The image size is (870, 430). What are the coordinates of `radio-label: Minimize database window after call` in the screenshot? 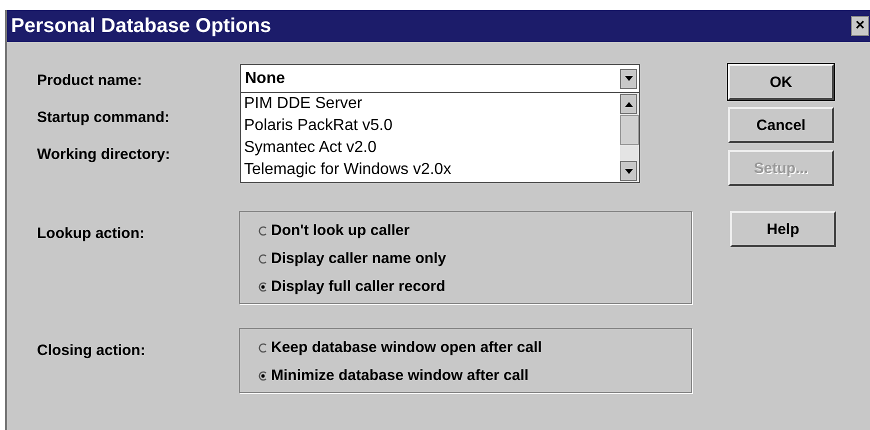 It's located at (400, 375).